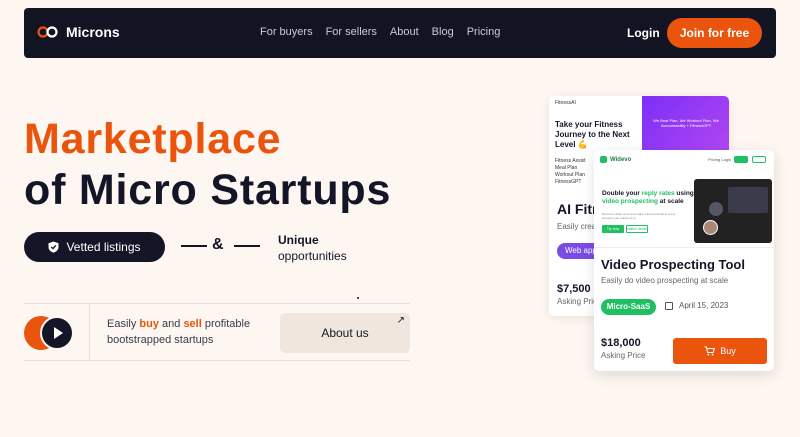 This screenshot has height=437, width=800. Describe the element at coordinates (400, 320) in the screenshot. I see `arrow-up-right-icon: ↗` at that location.